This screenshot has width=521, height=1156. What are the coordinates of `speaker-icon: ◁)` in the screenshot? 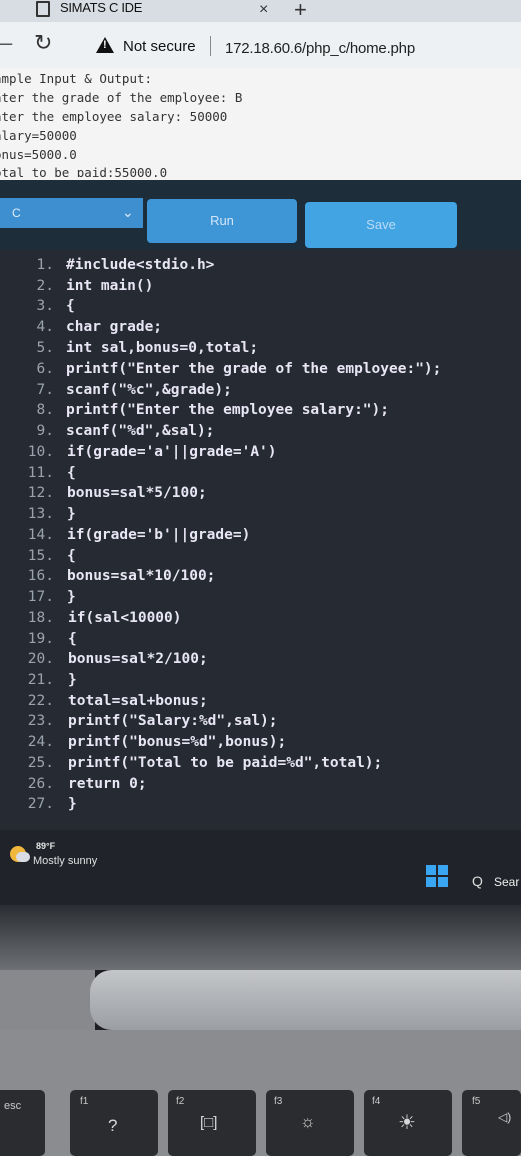 It's located at (505, 1117).